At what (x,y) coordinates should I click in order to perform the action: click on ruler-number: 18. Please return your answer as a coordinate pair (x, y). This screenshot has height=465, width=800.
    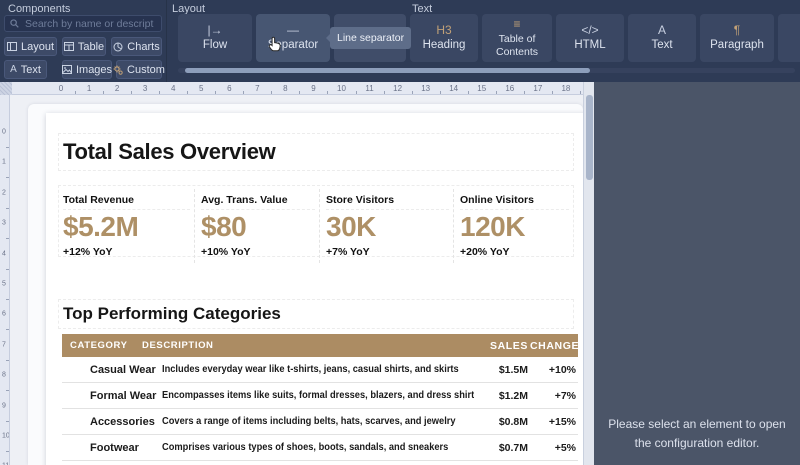
    Looking at the image, I should click on (566, 88).